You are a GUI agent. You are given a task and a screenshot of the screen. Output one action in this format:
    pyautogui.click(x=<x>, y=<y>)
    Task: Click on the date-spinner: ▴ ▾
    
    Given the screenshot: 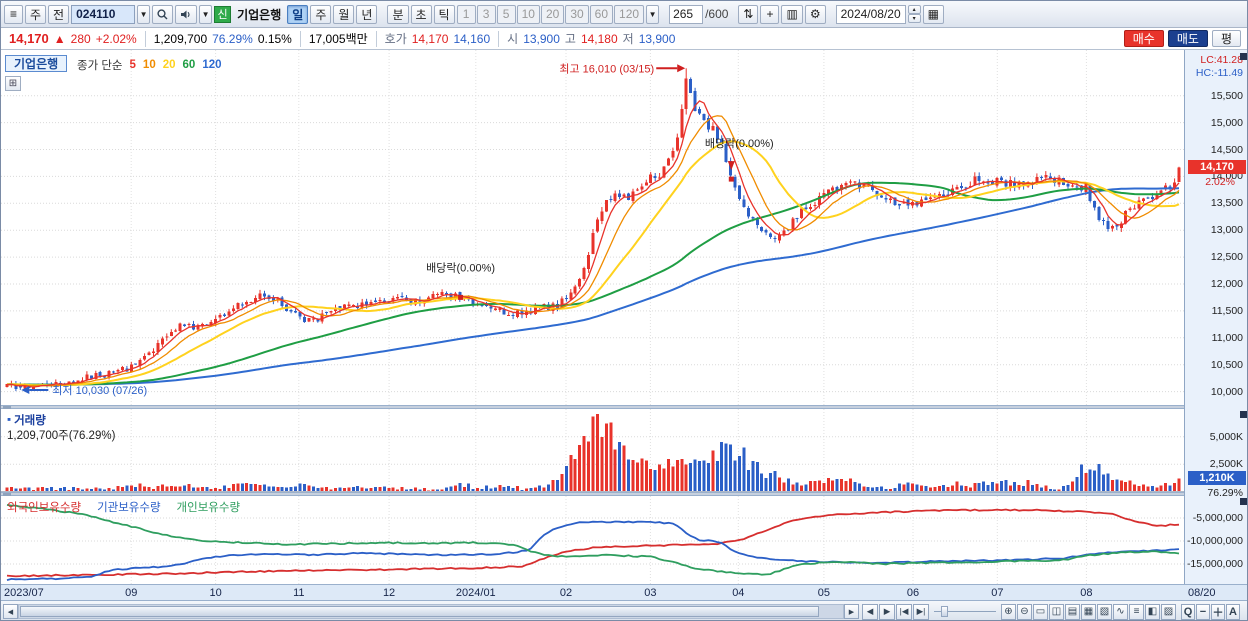 What is the action you would take?
    pyautogui.click(x=914, y=14)
    